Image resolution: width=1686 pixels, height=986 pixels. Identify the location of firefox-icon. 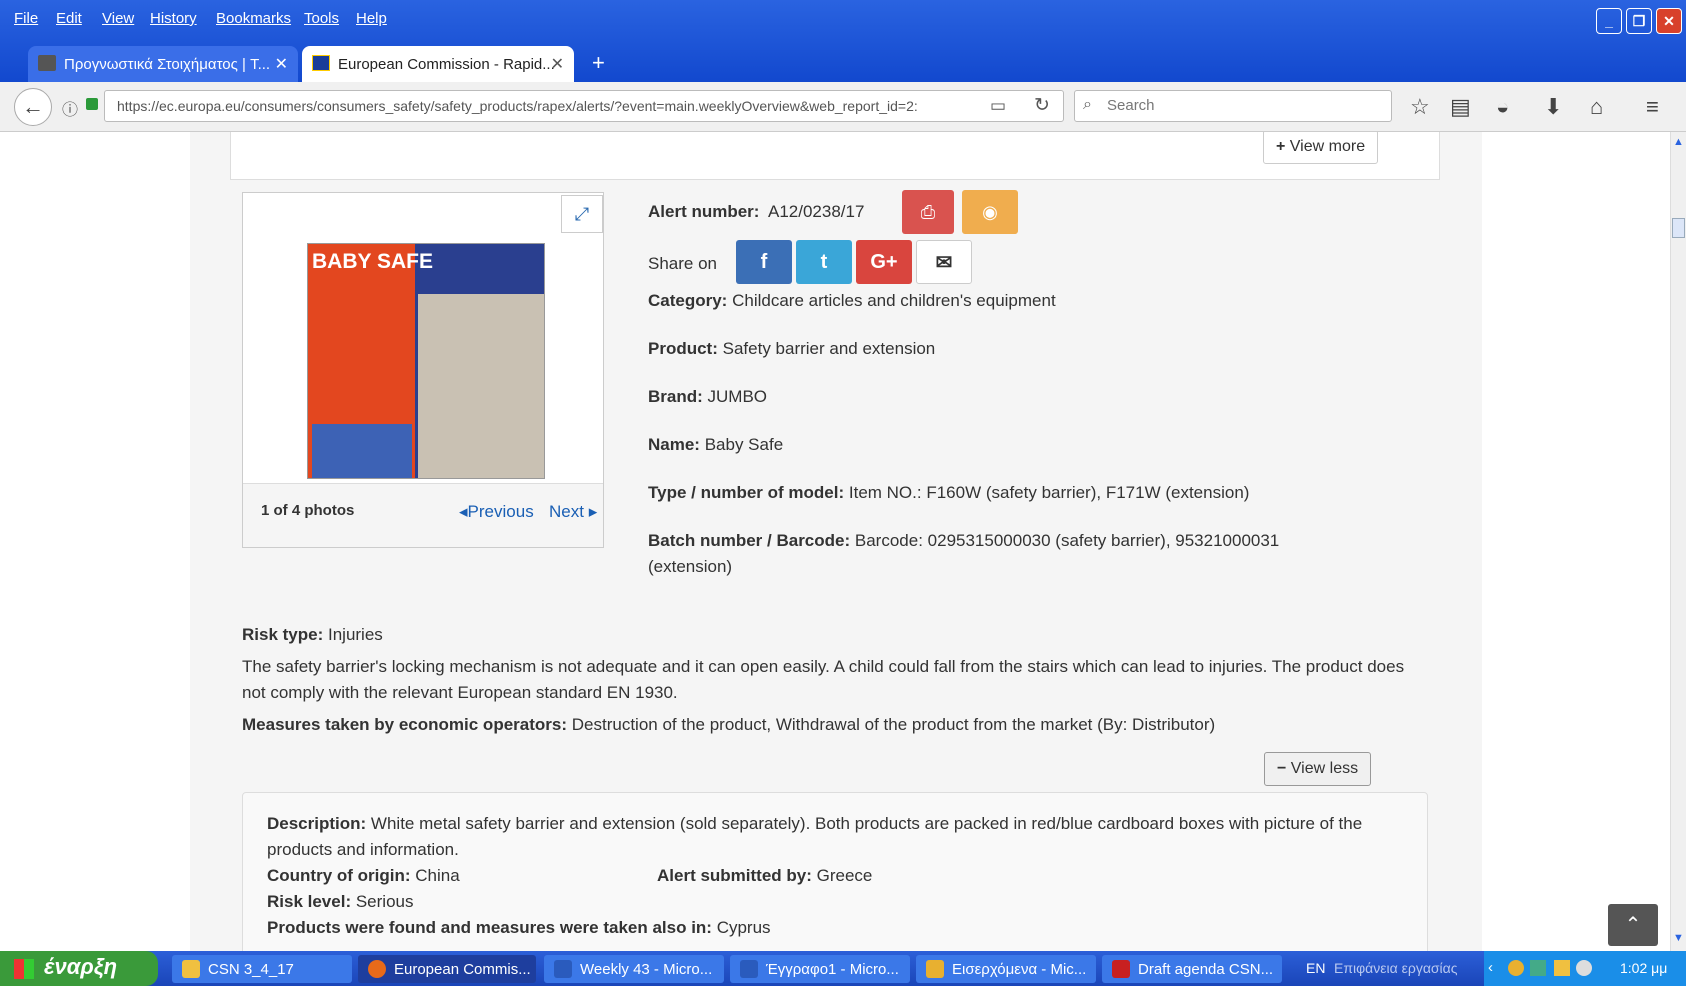
(377, 969).